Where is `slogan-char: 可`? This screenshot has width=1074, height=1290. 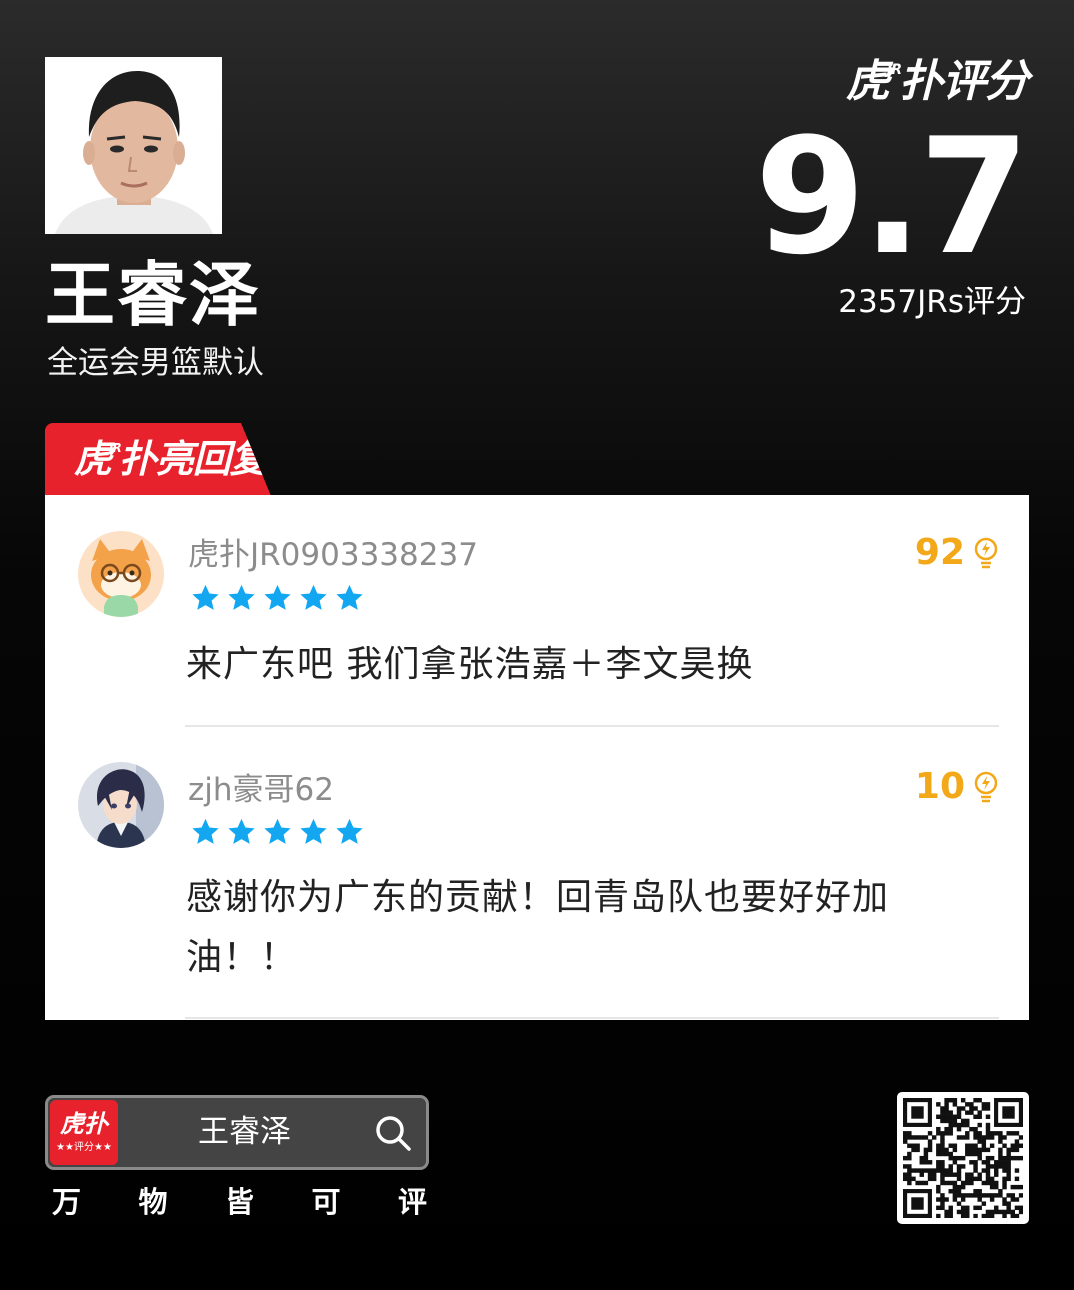 slogan-char: 可 is located at coordinates (326, 1202).